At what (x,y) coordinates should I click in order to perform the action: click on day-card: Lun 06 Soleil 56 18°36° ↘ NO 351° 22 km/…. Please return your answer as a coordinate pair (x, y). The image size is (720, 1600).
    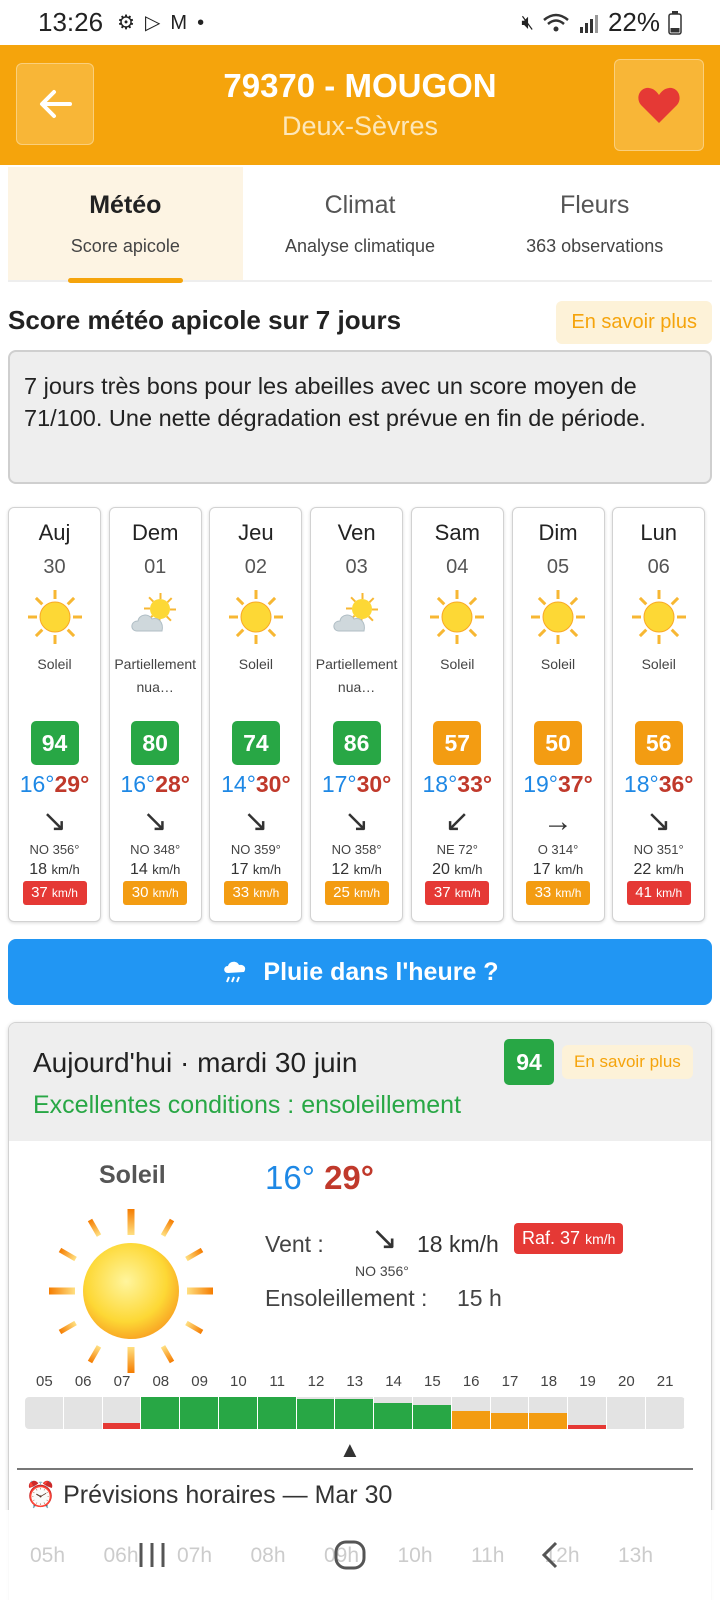
    Looking at the image, I should click on (659, 714).